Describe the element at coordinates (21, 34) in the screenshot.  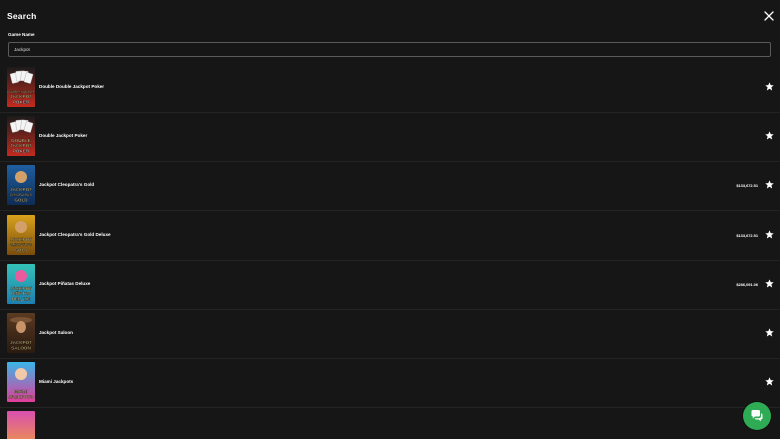
I see `game-name-label: Game Name` at that location.